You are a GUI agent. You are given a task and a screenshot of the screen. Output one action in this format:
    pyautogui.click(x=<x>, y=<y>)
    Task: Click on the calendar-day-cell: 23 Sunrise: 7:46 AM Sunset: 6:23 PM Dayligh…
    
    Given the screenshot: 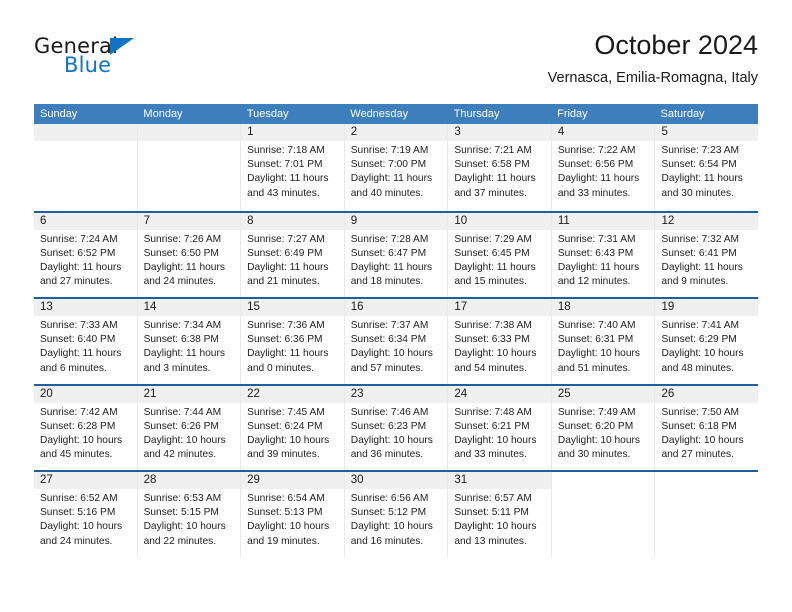 What is the action you would take?
    pyautogui.click(x=396, y=427)
    